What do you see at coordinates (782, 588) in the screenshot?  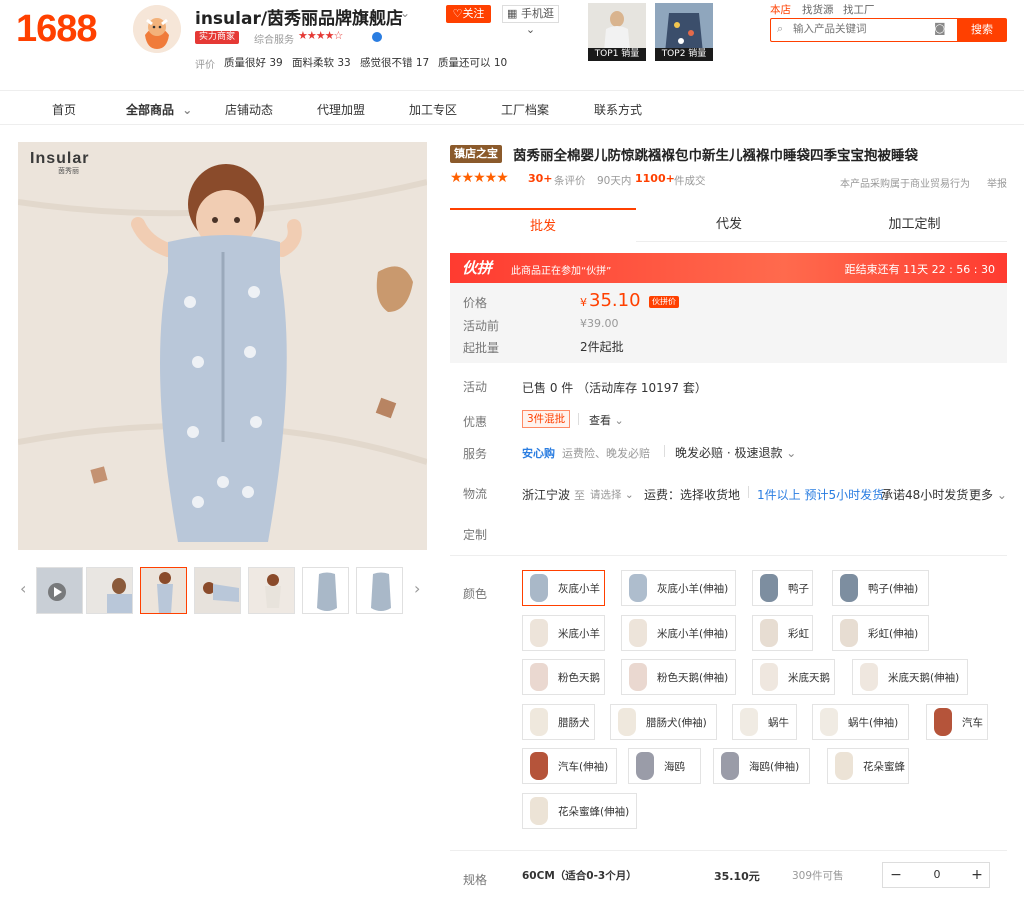 I see `color-option: 鸭子` at bounding box center [782, 588].